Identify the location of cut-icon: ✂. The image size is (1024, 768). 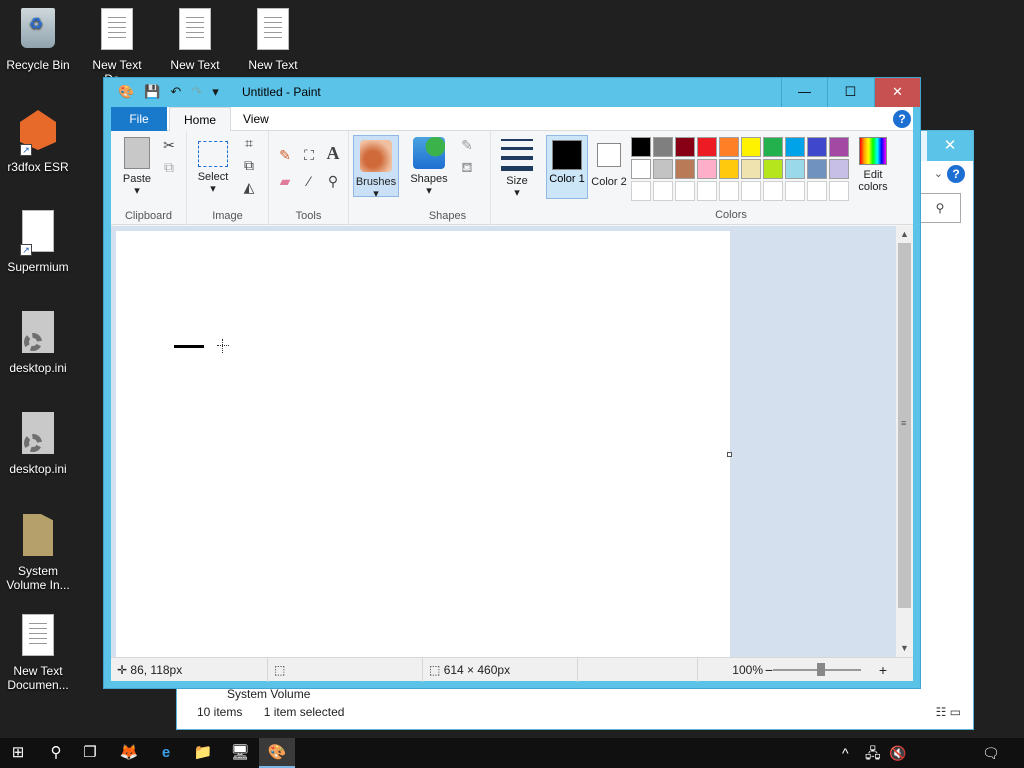
(169, 145).